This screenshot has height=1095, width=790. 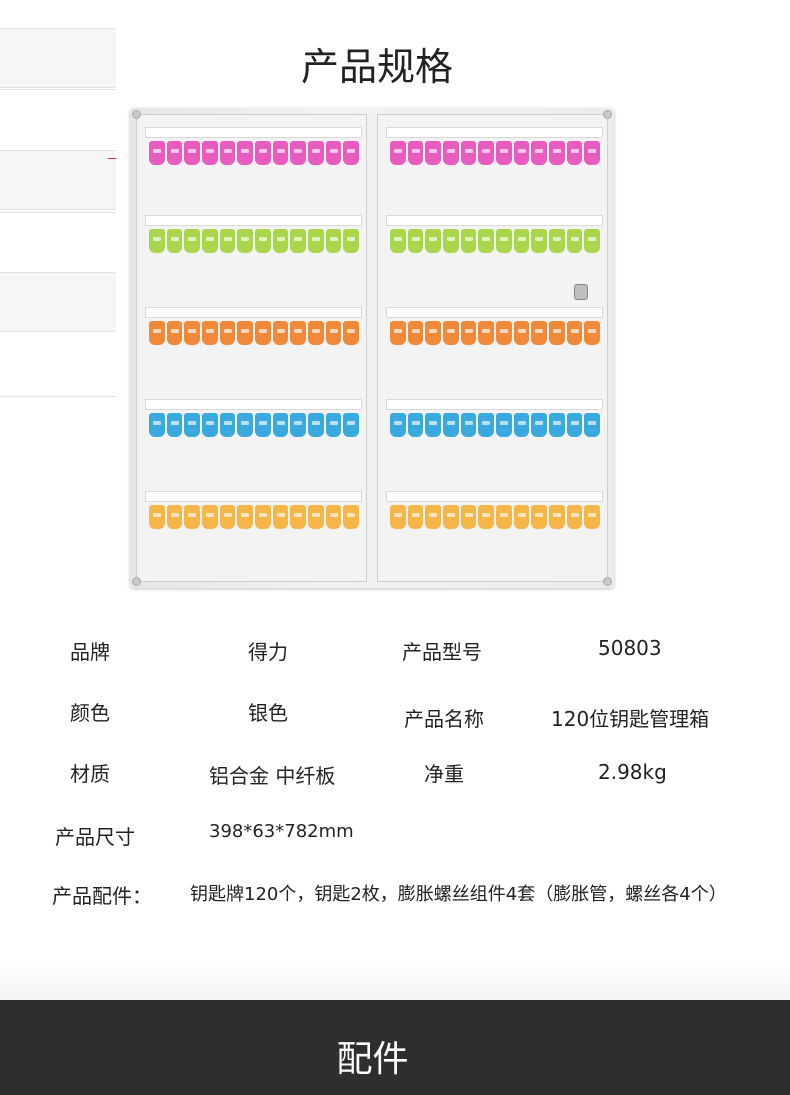 What do you see at coordinates (376, 67) in the screenshot?
I see `page-title: 产品规格` at bounding box center [376, 67].